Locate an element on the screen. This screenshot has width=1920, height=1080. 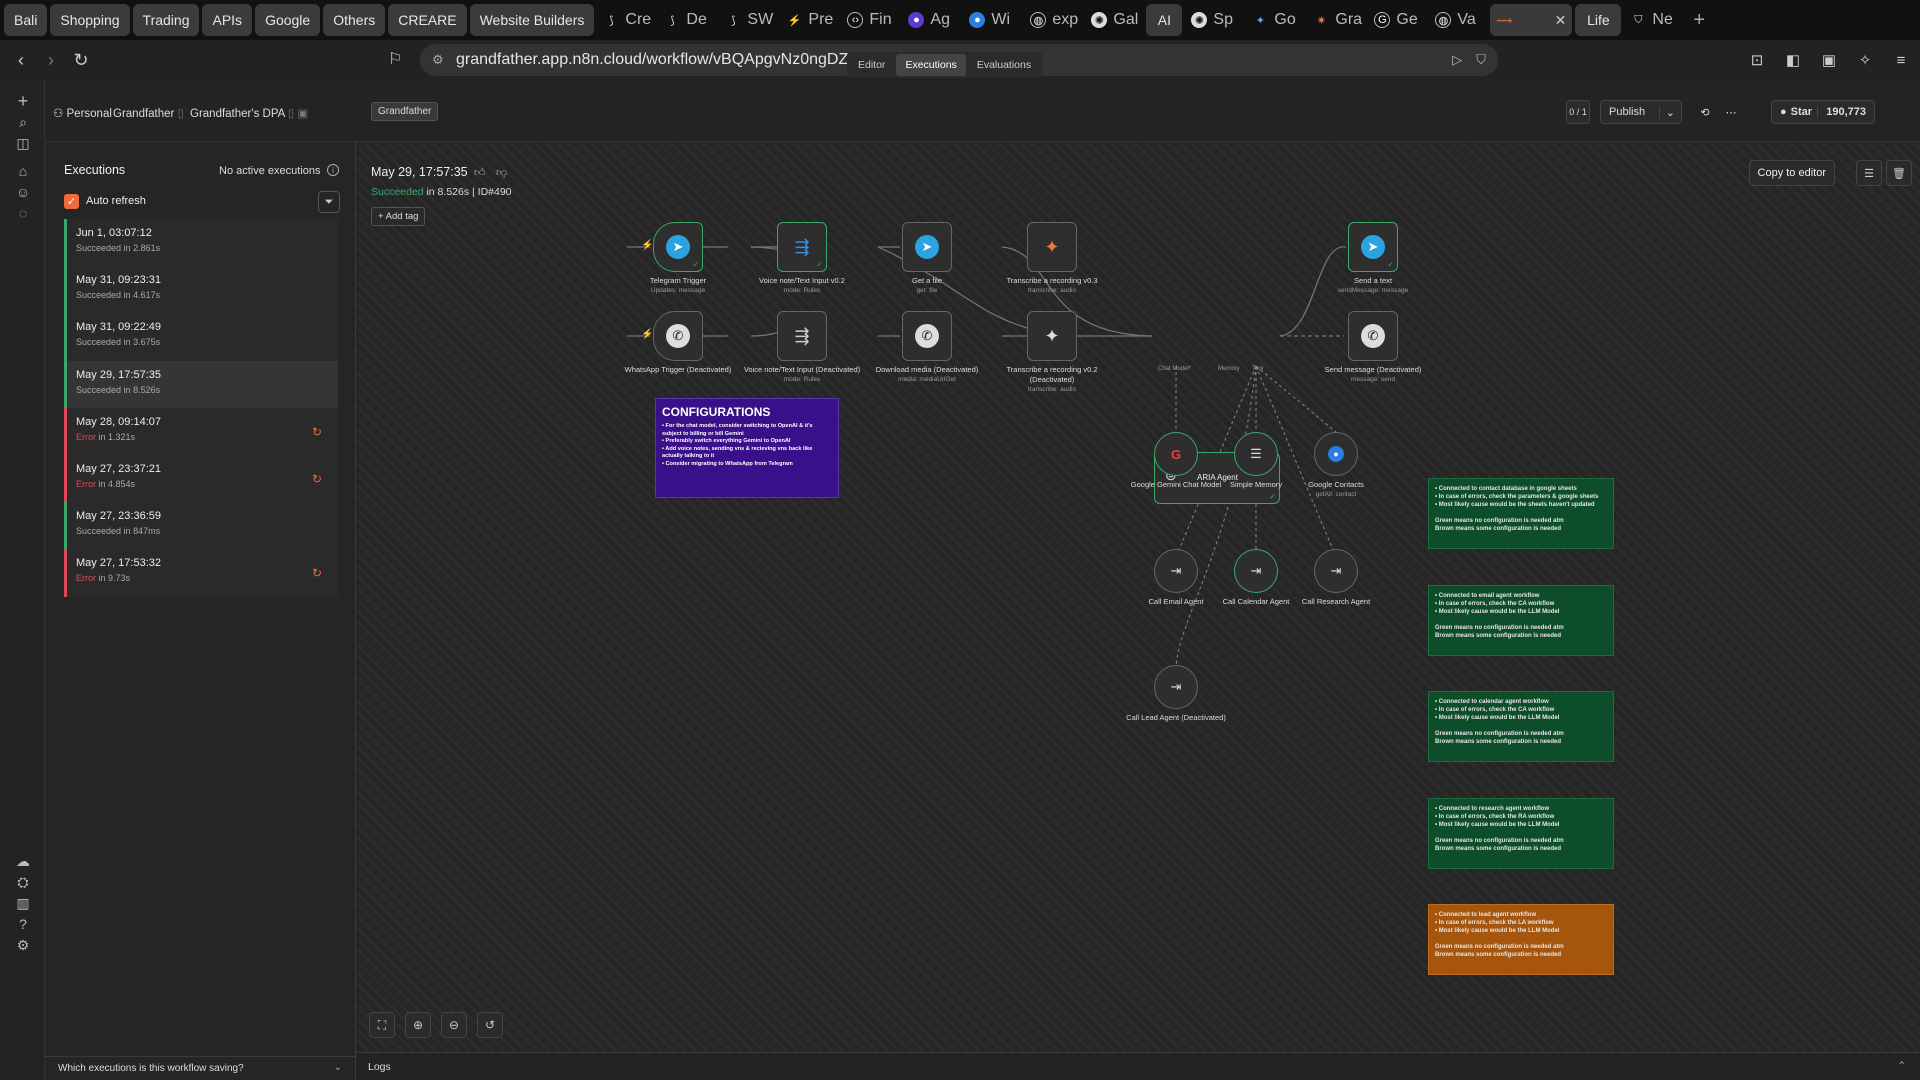
user-icon: ☺ is located at coordinates (23, 192).